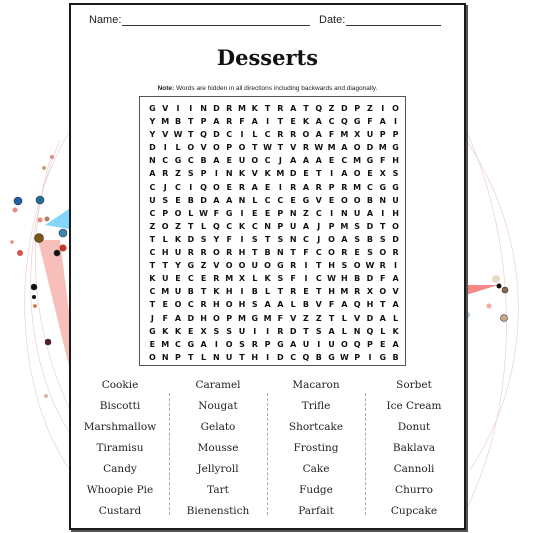 Image resolution: width=533 pixels, height=533 pixels. I want to click on grid-letter: V, so click(318, 200).